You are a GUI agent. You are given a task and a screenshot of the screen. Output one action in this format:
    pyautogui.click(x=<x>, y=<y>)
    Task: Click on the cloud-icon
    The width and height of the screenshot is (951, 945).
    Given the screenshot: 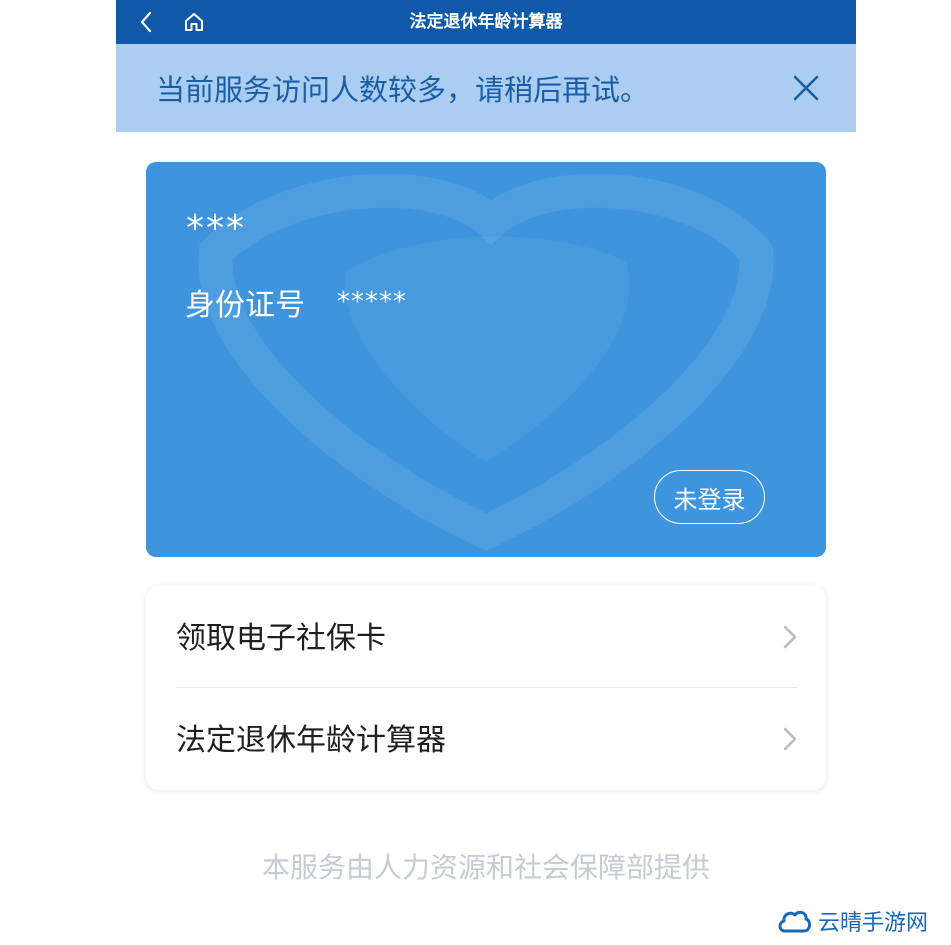 What is the action you would take?
    pyautogui.click(x=794, y=921)
    